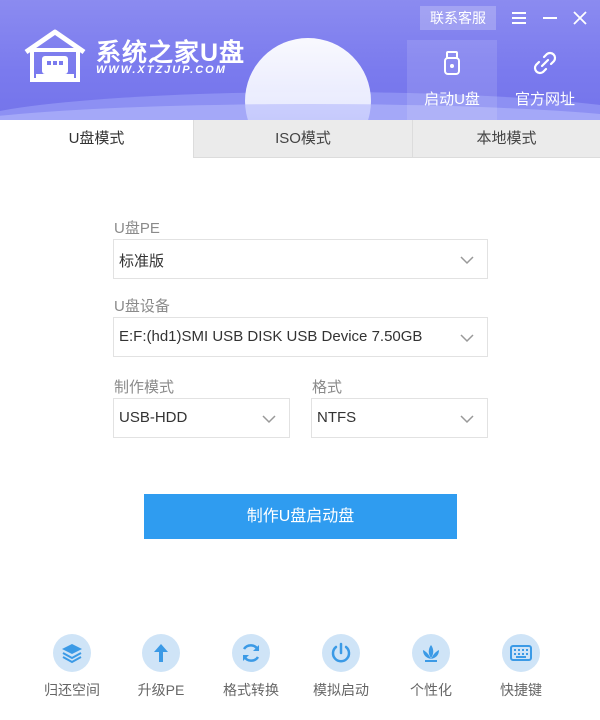  What do you see at coordinates (452, 63) in the screenshot?
I see `usb-drive-icon` at bounding box center [452, 63].